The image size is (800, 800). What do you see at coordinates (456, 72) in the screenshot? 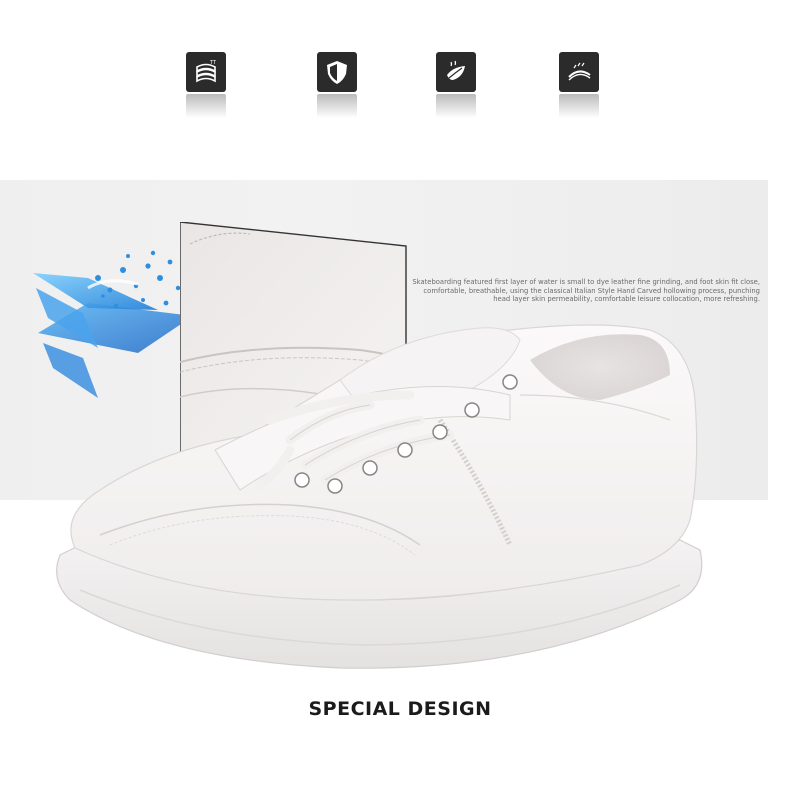
I see `breathable-leaf-icon` at bounding box center [456, 72].